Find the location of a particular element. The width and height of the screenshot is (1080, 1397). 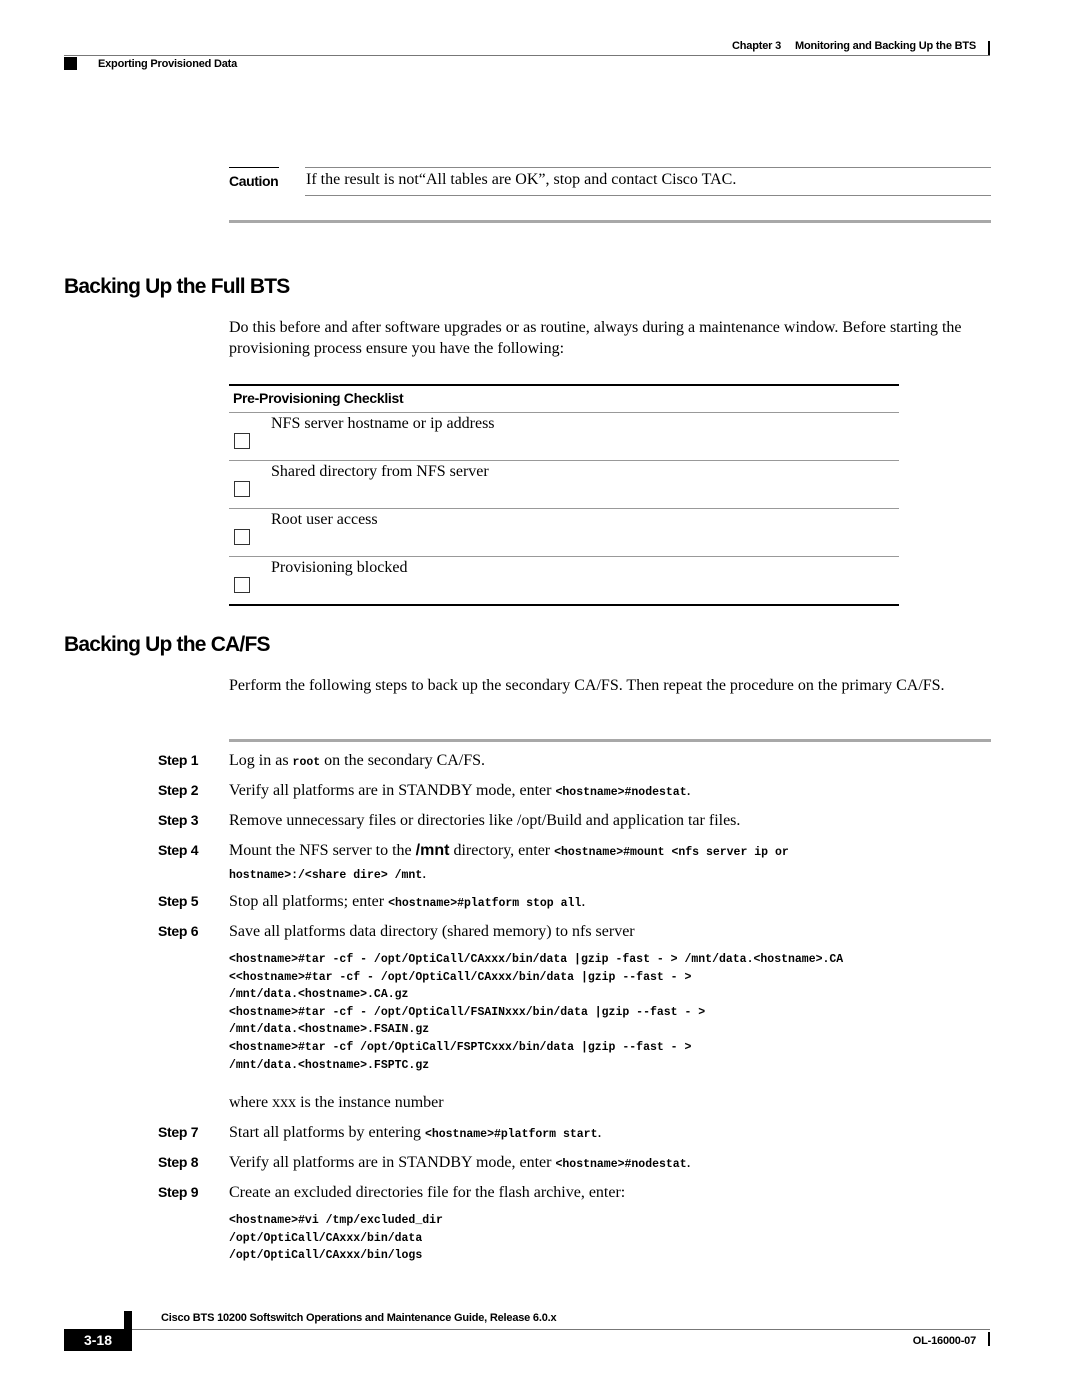

checklist-item-label: Shared directory from NFS server is located at coordinates (380, 471).